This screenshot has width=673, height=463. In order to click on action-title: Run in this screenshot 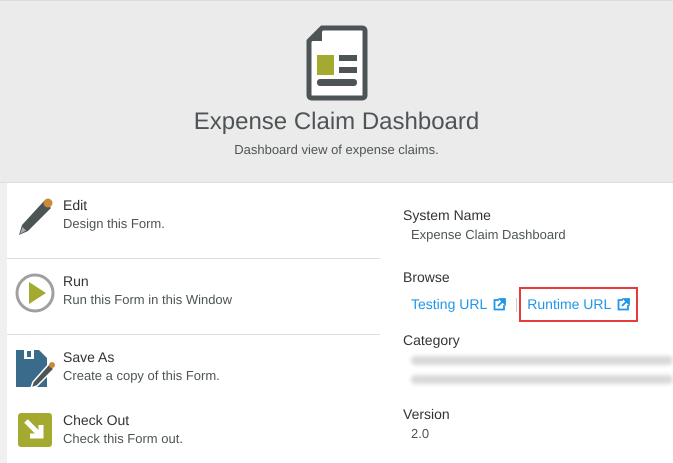, I will do `click(147, 281)`.